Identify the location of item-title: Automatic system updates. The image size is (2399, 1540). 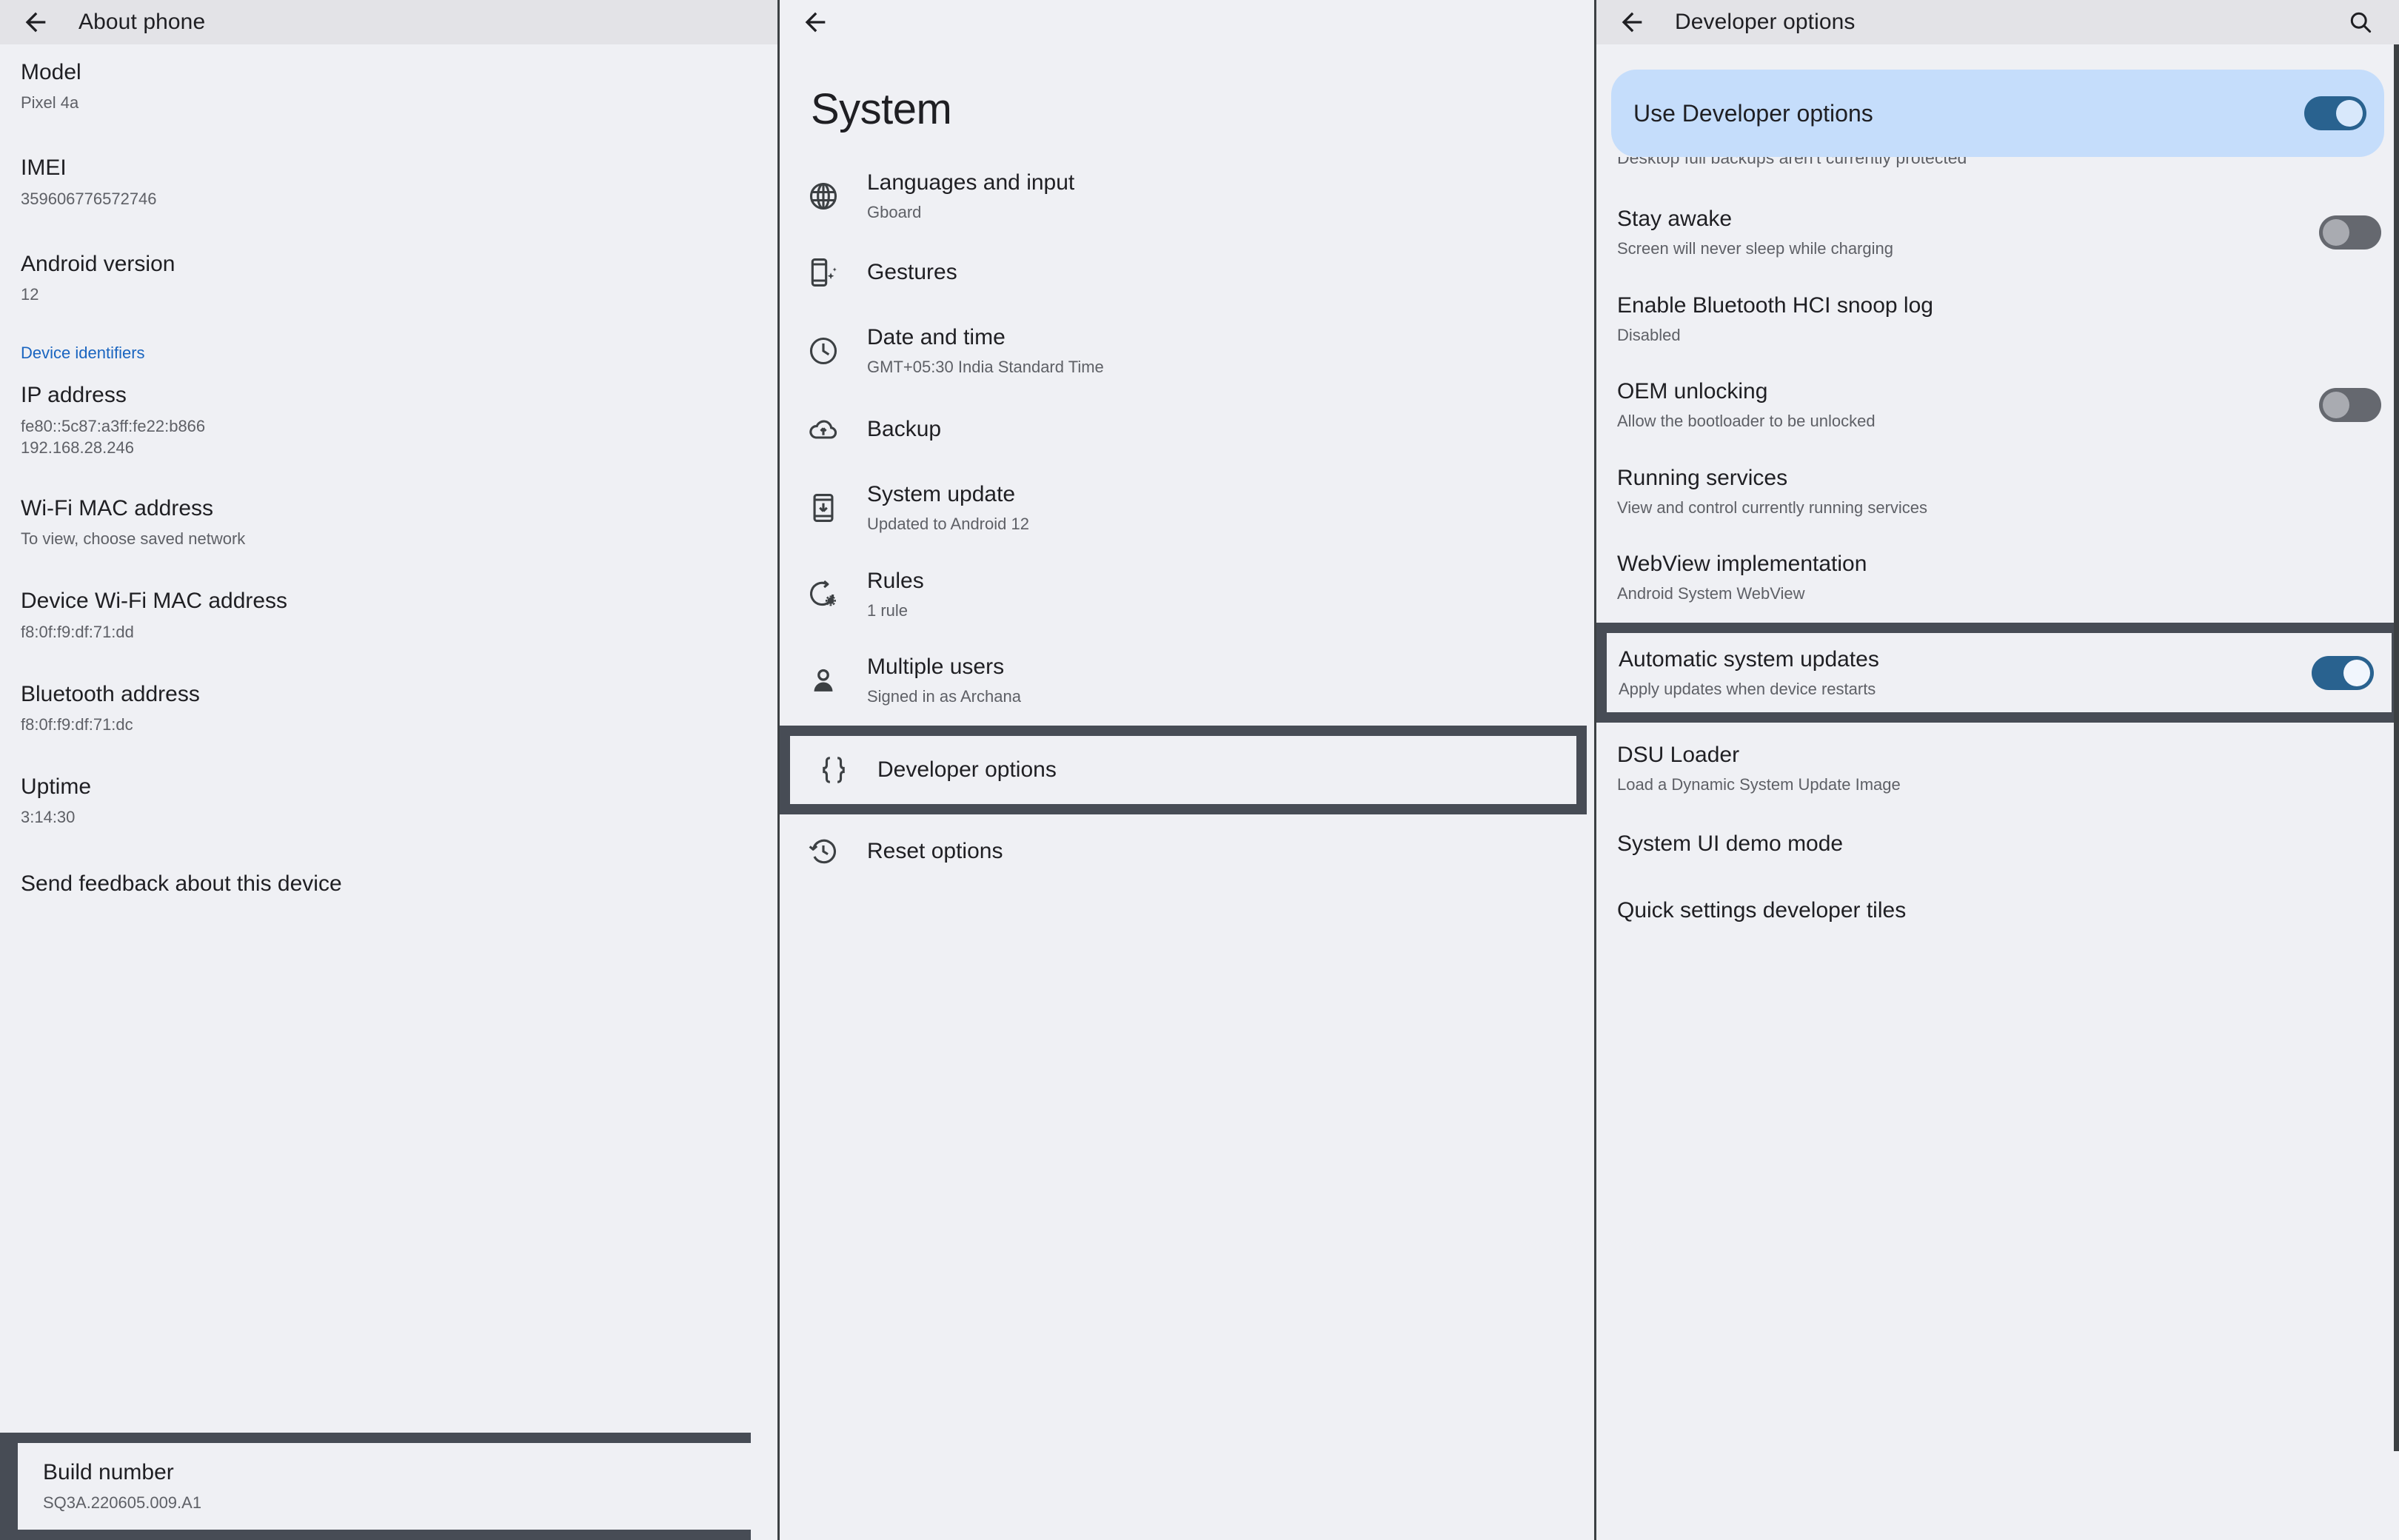
(1749, 659).